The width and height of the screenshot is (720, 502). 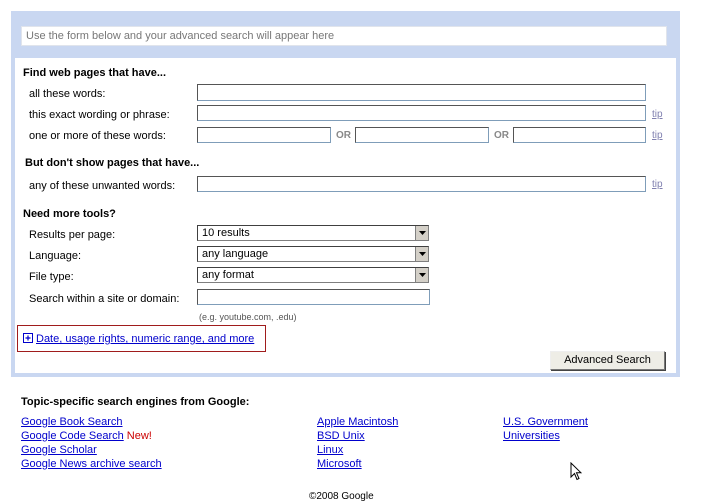 I want to click on all-words-input, so click(x=421, y=92).